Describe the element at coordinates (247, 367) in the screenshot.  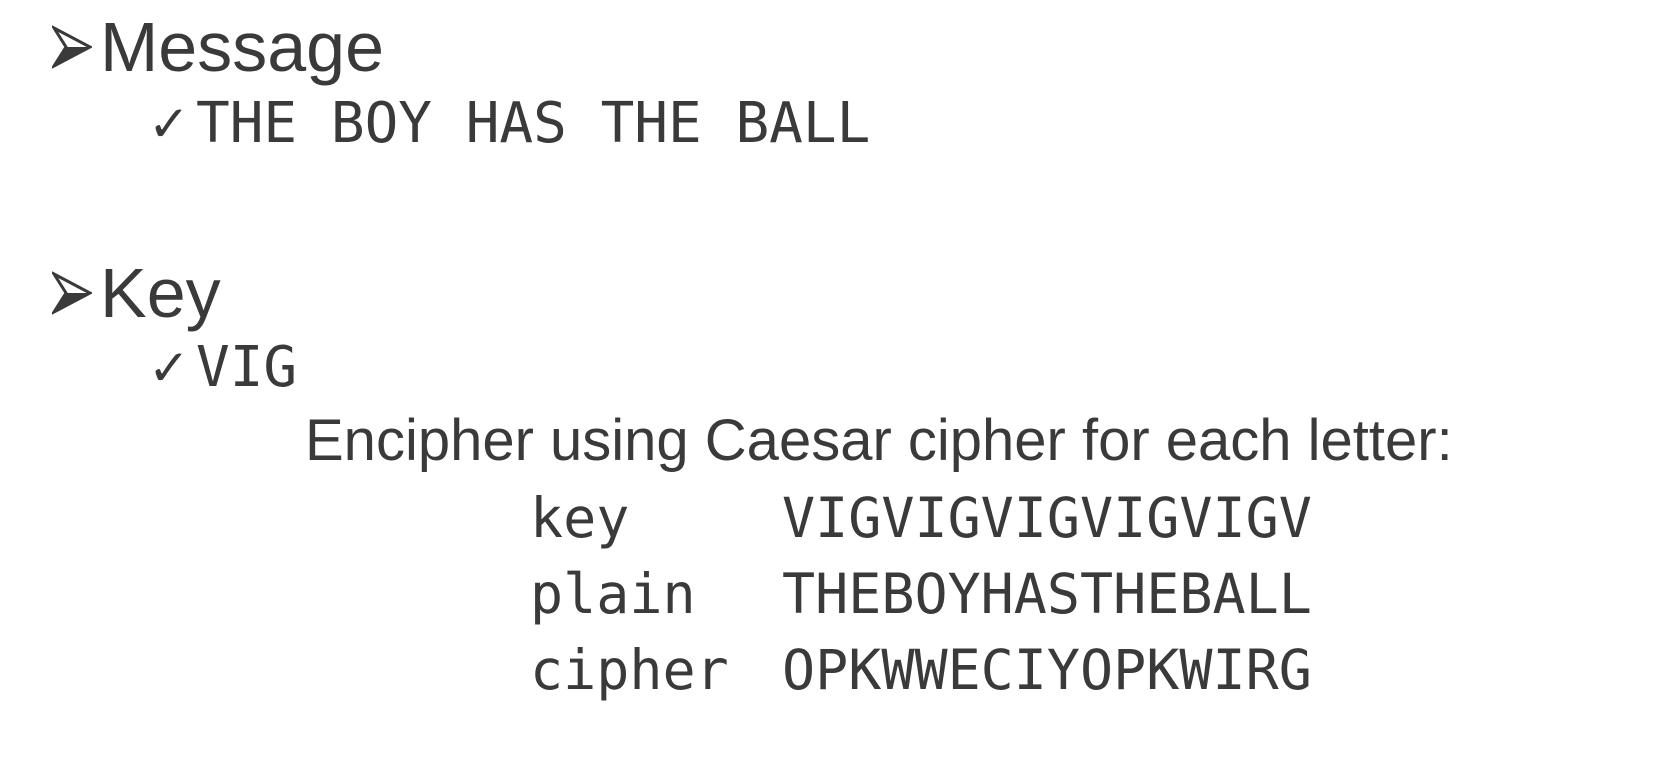
I see `key-item-text: VIG` at that location.